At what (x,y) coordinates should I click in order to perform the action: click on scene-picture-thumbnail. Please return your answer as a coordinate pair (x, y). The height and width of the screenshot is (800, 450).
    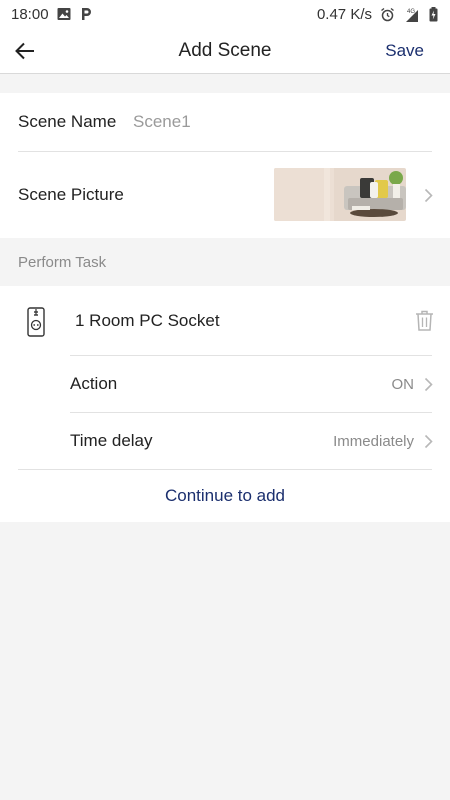
    Looking at the image, I should click on (340, 194).